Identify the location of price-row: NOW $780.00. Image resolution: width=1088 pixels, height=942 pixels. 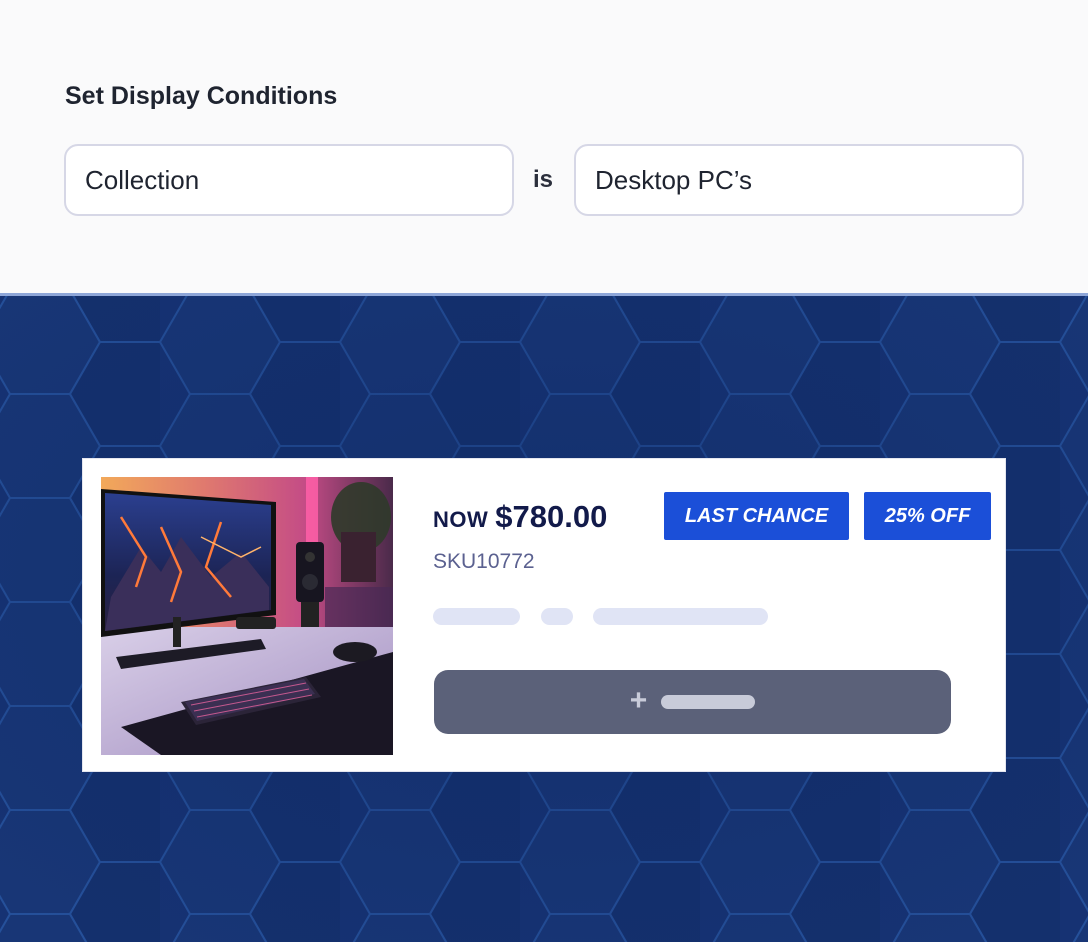
(520, 517).